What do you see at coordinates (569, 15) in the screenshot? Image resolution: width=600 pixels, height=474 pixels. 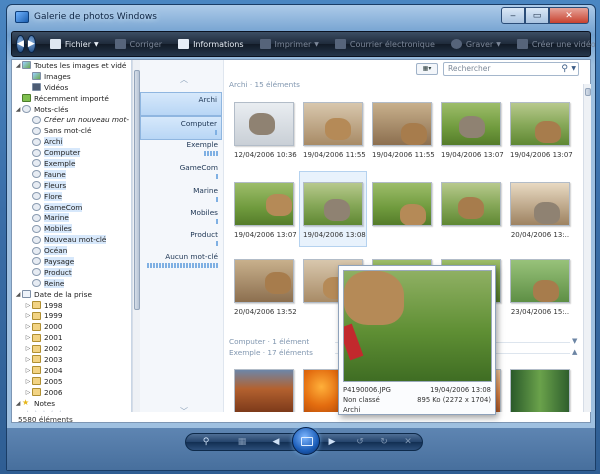 I see `close-button: ✕` at bounding box center [569, 15].